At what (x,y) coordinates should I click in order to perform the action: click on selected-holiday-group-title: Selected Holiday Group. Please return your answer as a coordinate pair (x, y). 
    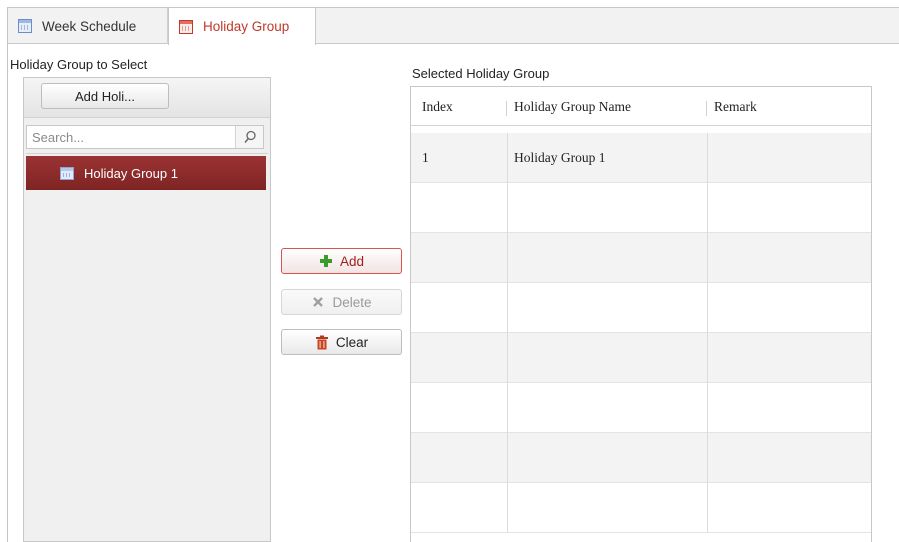
    Looking at the image, I should click on (481, 73).